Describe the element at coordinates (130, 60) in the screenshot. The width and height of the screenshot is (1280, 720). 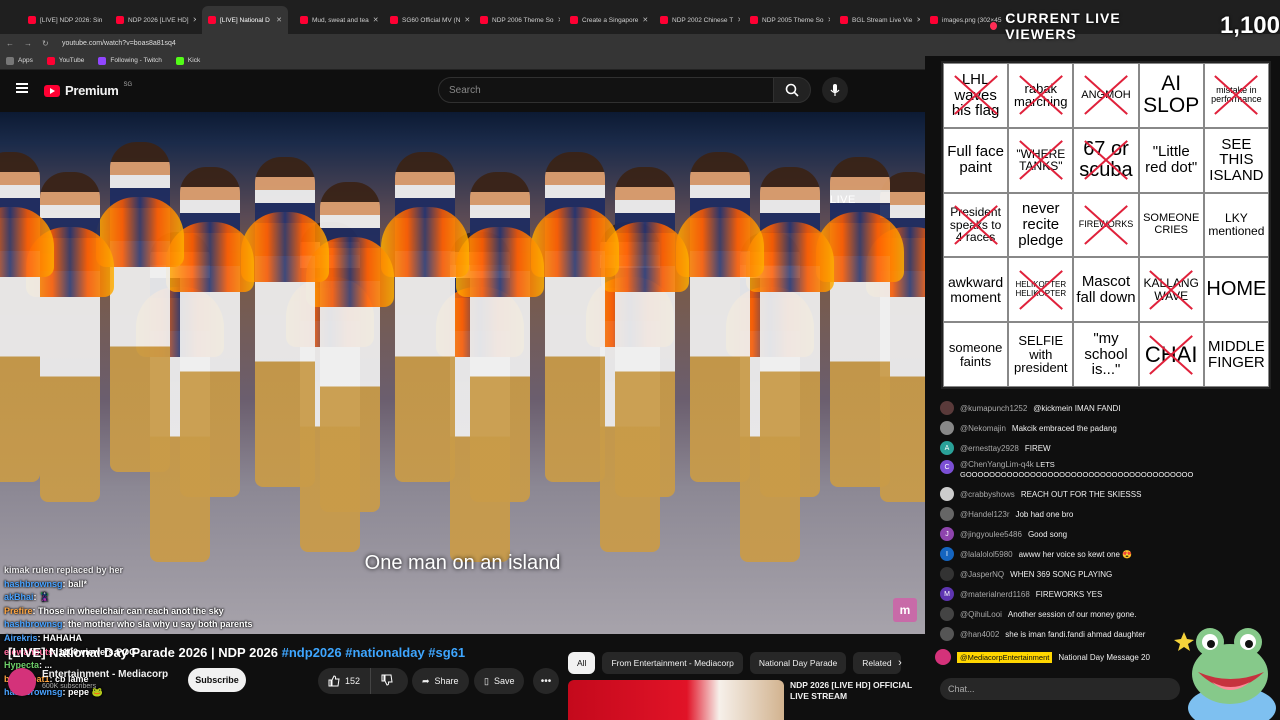
I see `bookmark-twitch: Following - Twitch` at that location.